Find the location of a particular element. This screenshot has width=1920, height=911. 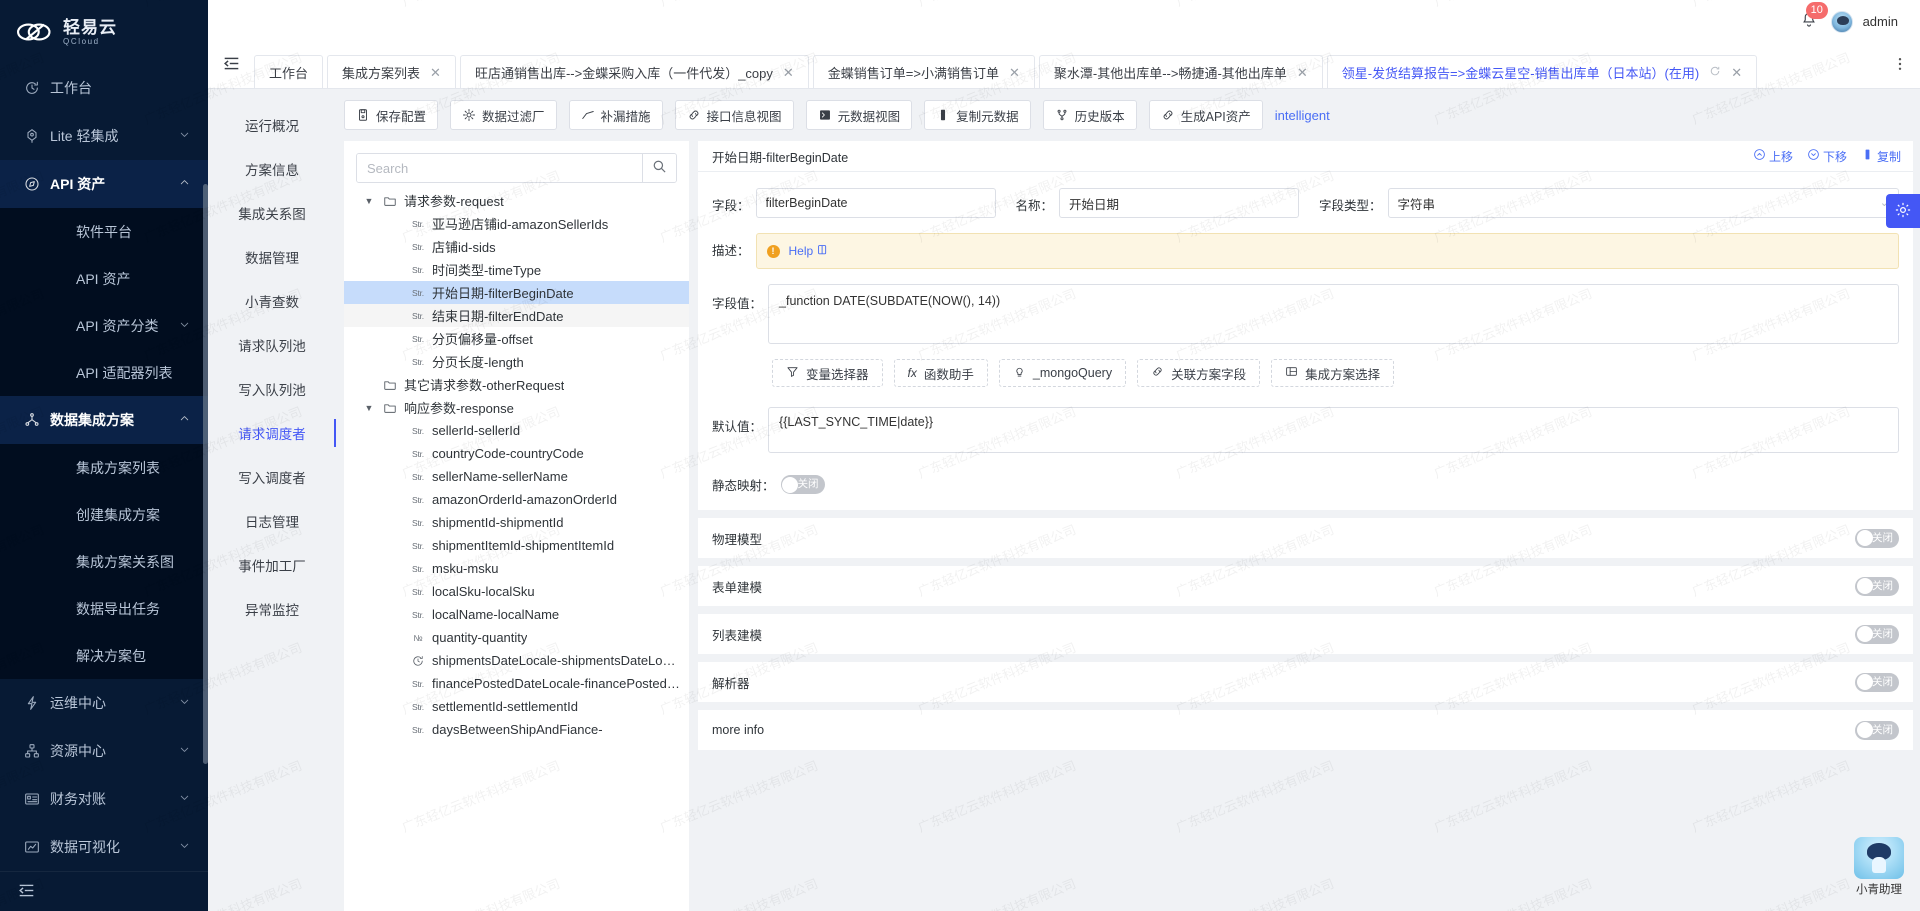

field-name-input is located at coordinates (1179, 203).